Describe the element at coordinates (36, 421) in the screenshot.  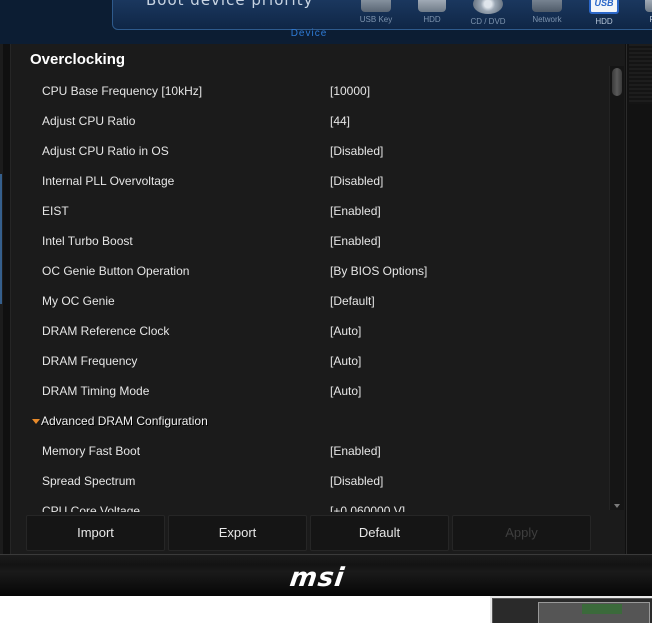
I see `submenu-arrow-icon` at that location.